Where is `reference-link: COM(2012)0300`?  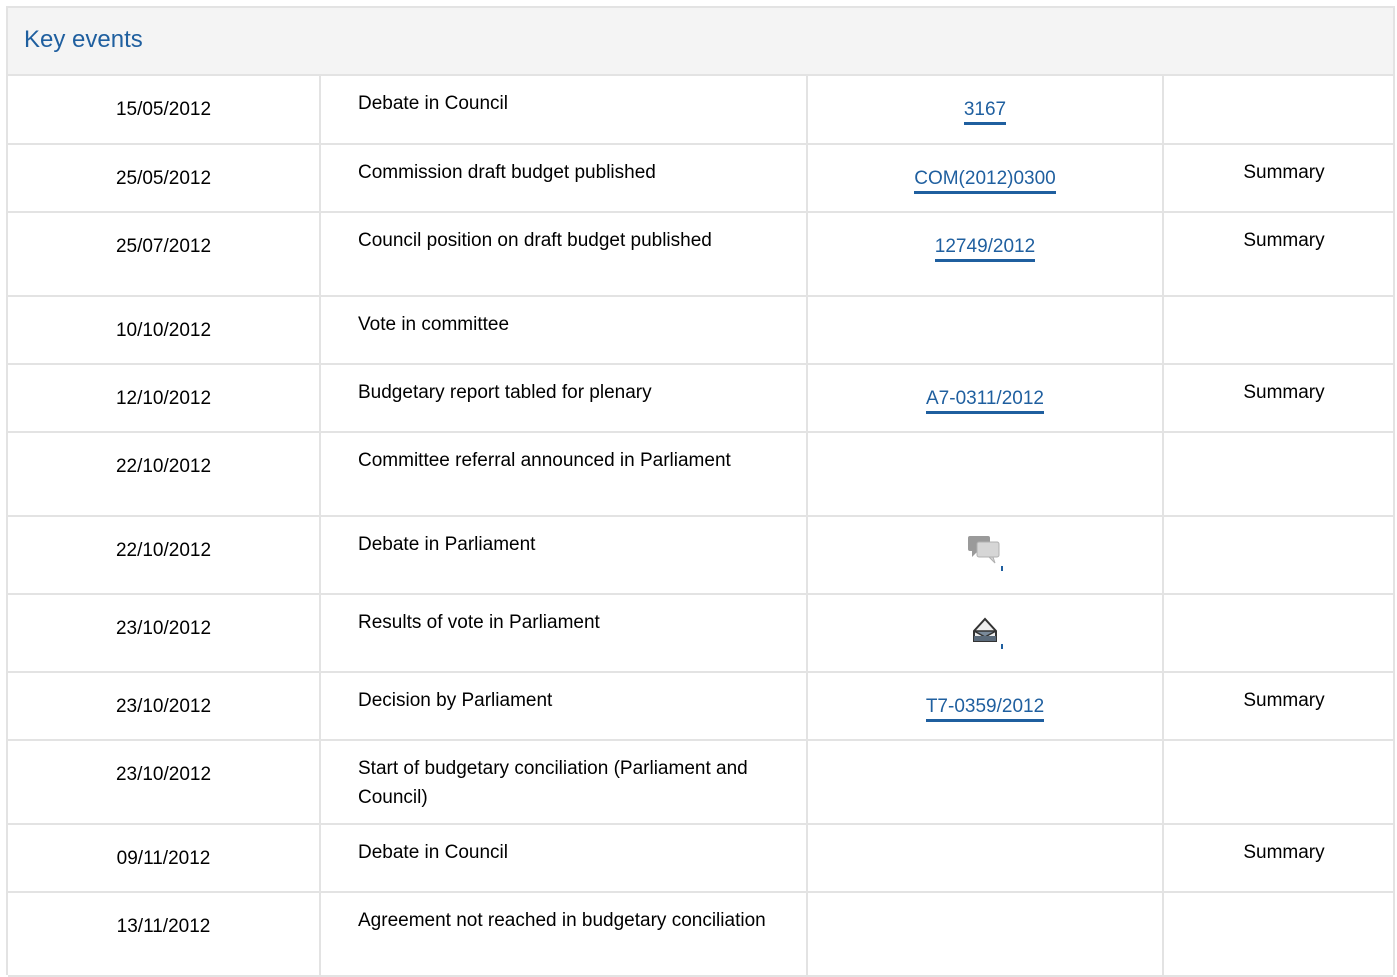
reference-link: COM(2012)0300 is located at coordinates (985, 181).